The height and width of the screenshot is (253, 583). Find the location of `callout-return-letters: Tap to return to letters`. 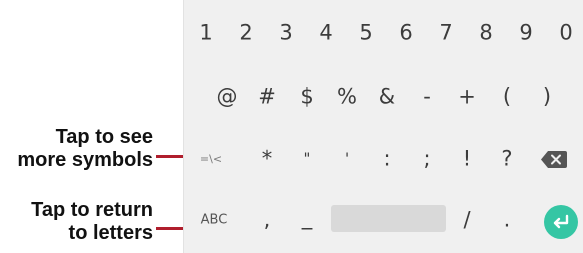

callout-return-letters: Tap to return to letters is located at coordinates (92, 222).